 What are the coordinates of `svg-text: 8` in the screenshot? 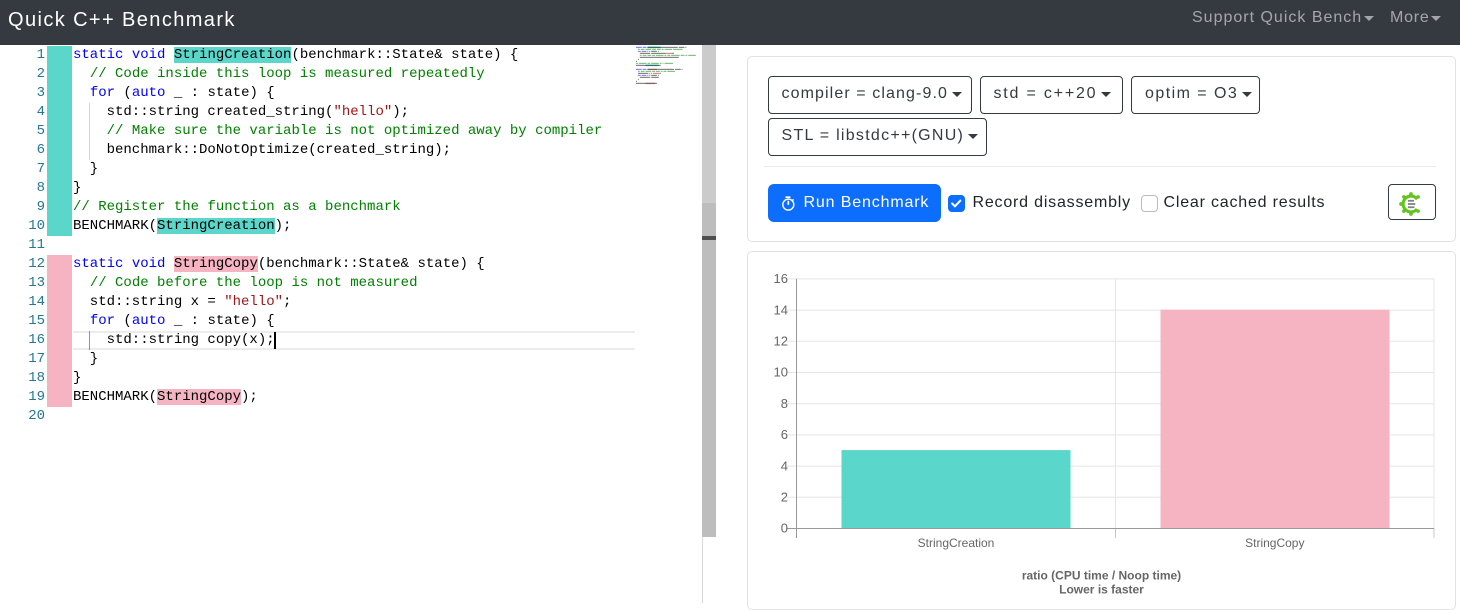 It's located at (783, 402).